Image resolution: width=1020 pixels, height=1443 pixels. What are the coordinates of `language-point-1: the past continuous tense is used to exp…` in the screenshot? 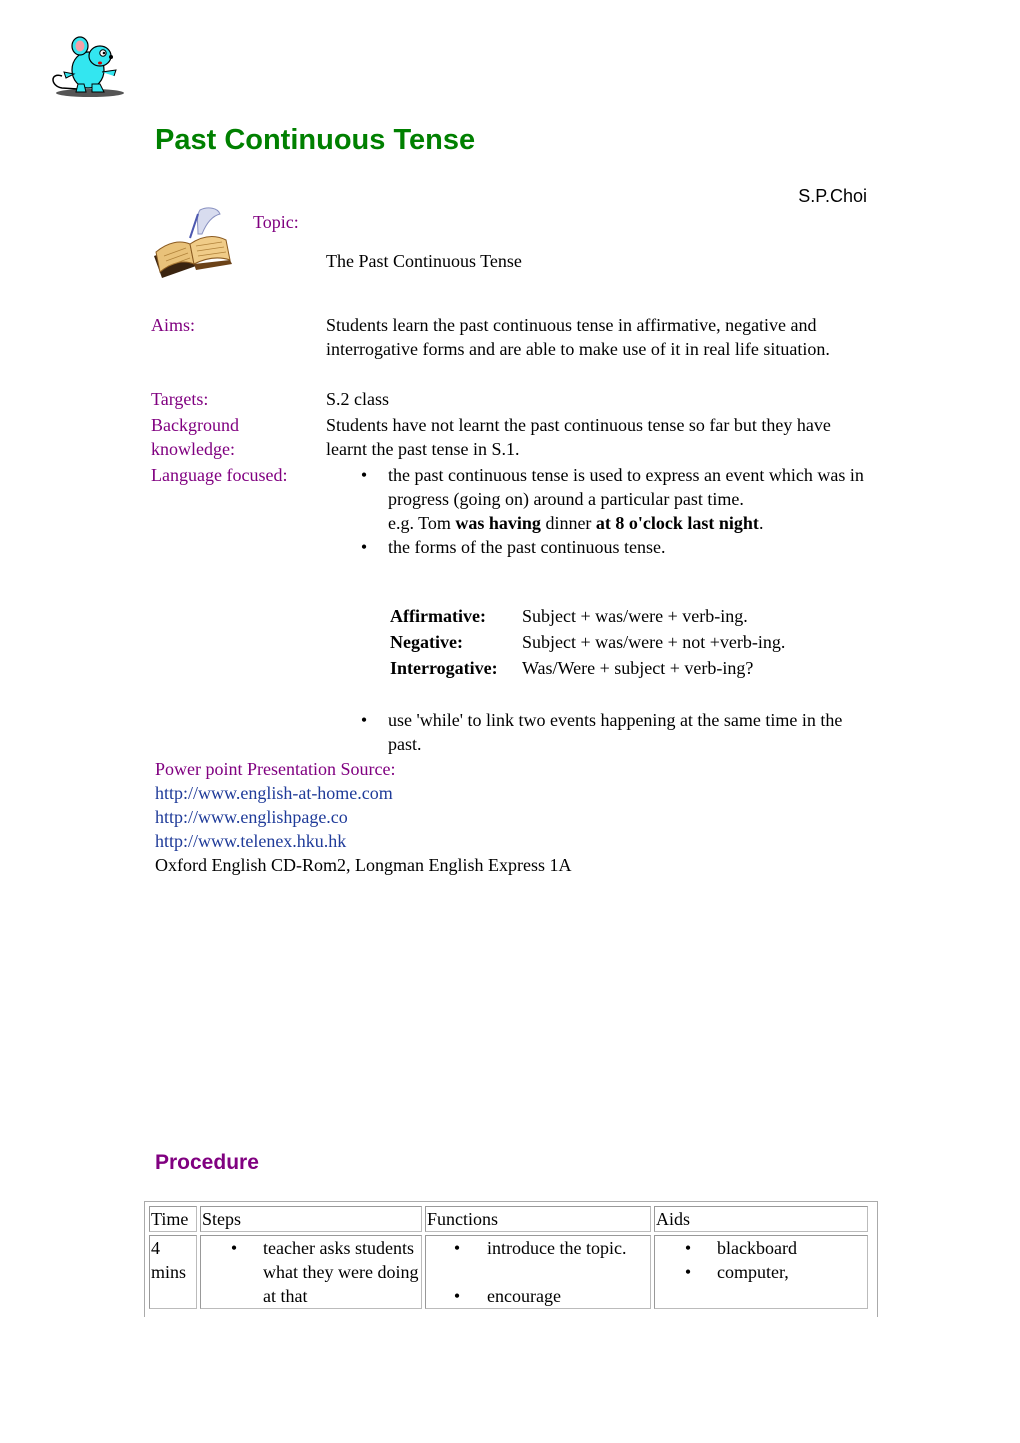 It's located at (626, 487).